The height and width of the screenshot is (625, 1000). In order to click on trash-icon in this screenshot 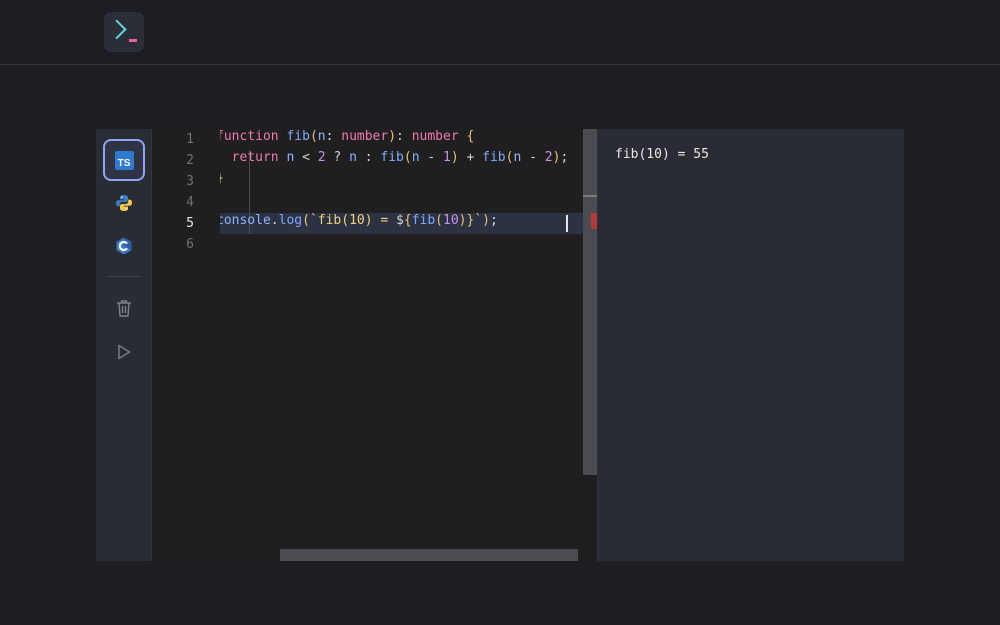, I will do `click(124, 308)`.